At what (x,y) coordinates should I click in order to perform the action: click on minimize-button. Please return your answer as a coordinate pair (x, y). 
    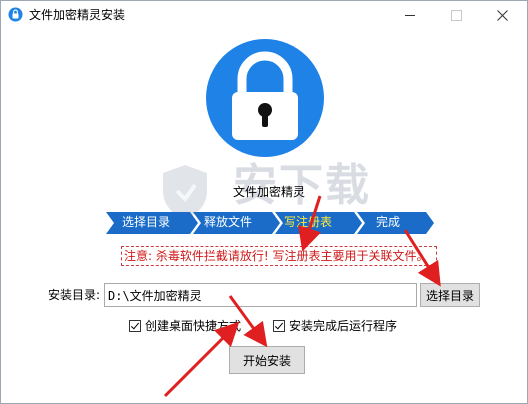
    Looking at the image, I should click on (410, 15).